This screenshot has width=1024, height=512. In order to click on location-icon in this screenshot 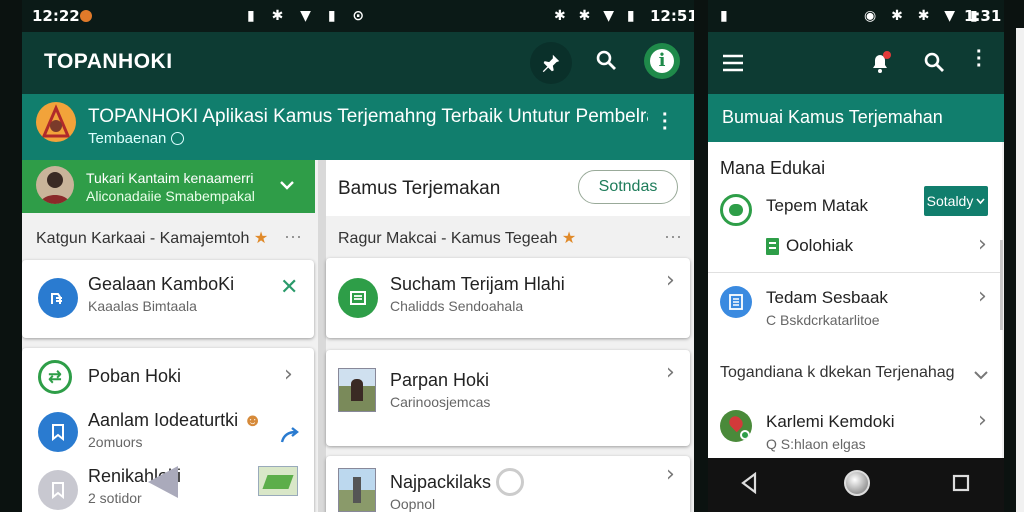, I will do `click(736, 426)`.